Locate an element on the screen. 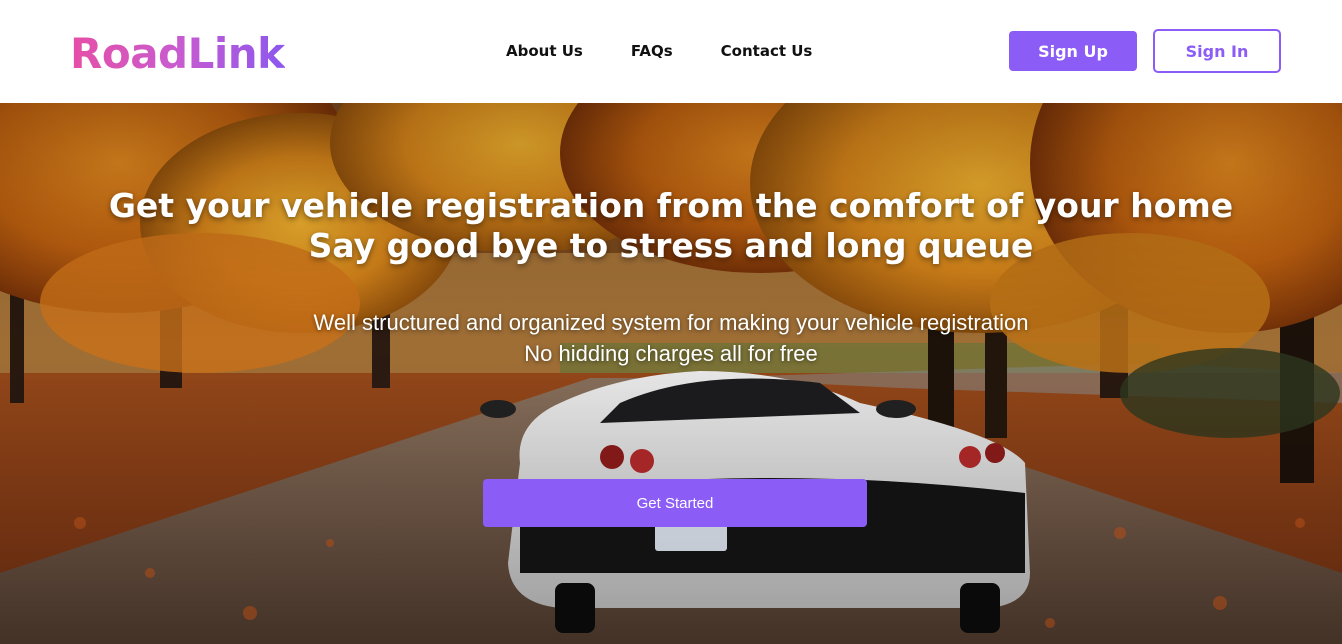 The height and width of the screenshot is (644, 1342). nav-link-about-us: About Us is located at coordinates (544, 51).